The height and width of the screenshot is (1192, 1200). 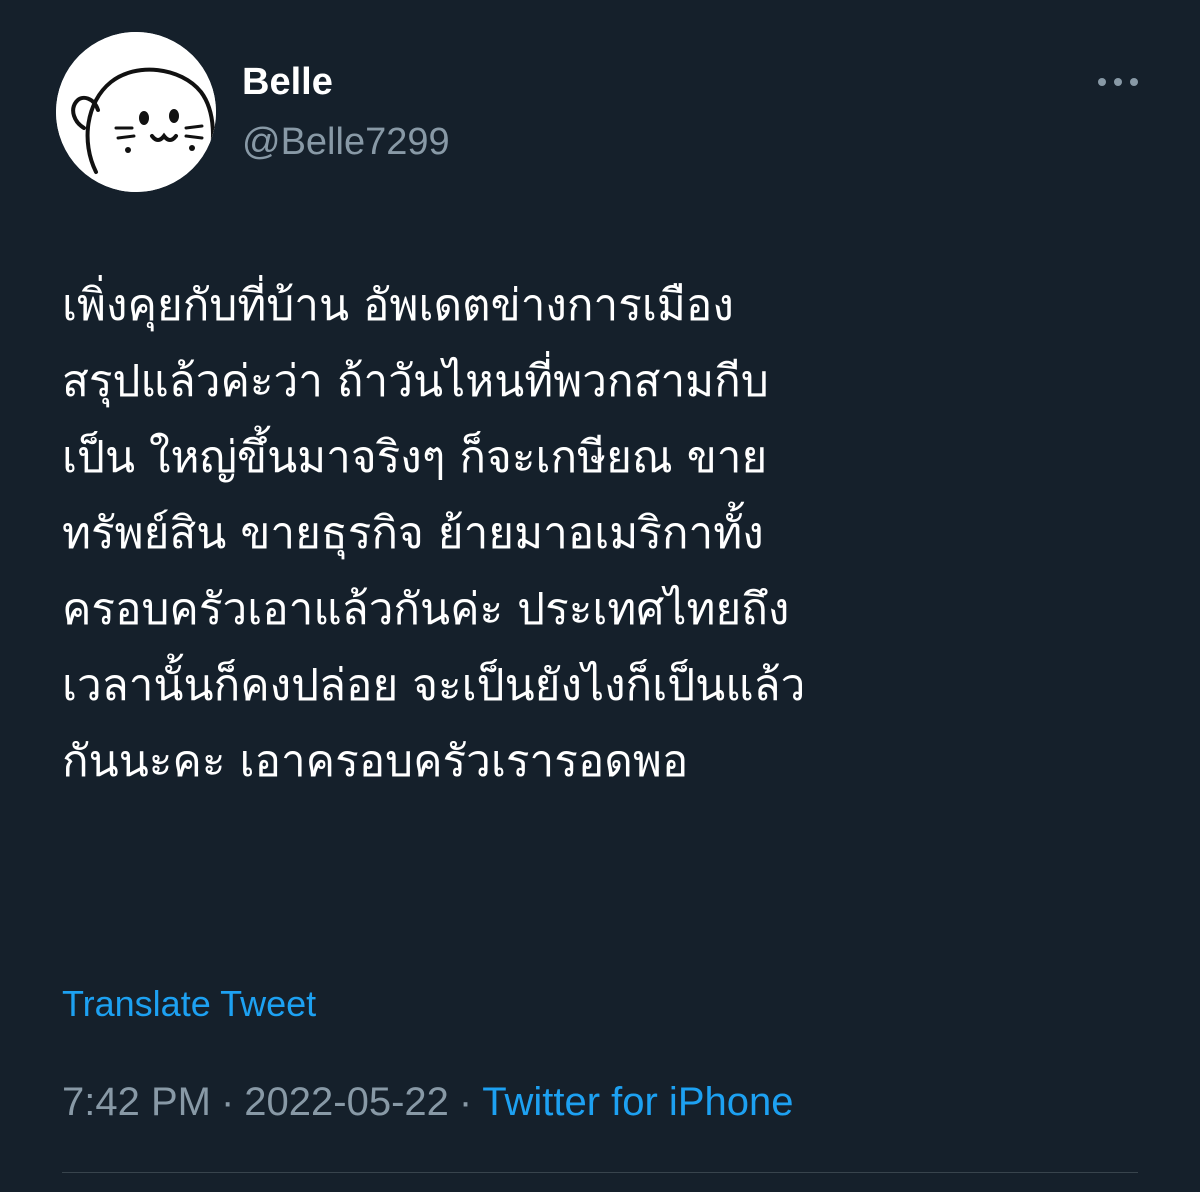 I want to click on more-dots-icon, so click(x=1118, y=82).